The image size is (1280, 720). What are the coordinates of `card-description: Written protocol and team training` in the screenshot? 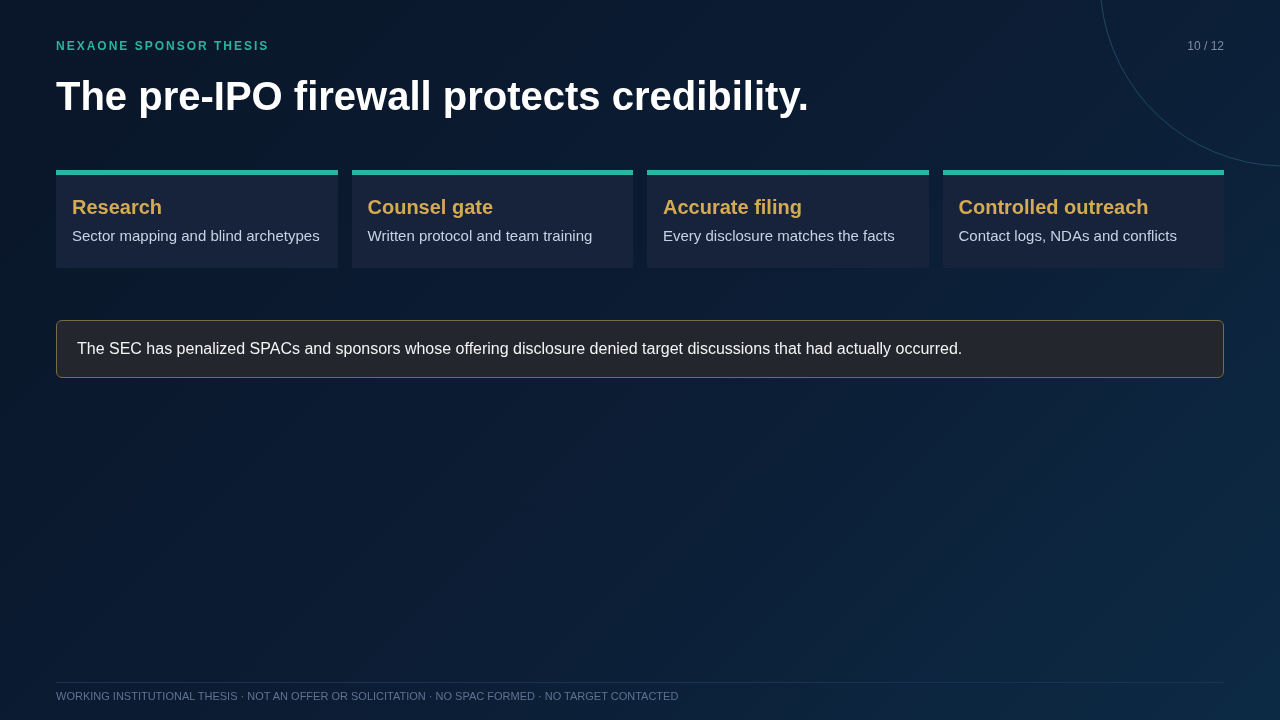 It's located at (480, 236).